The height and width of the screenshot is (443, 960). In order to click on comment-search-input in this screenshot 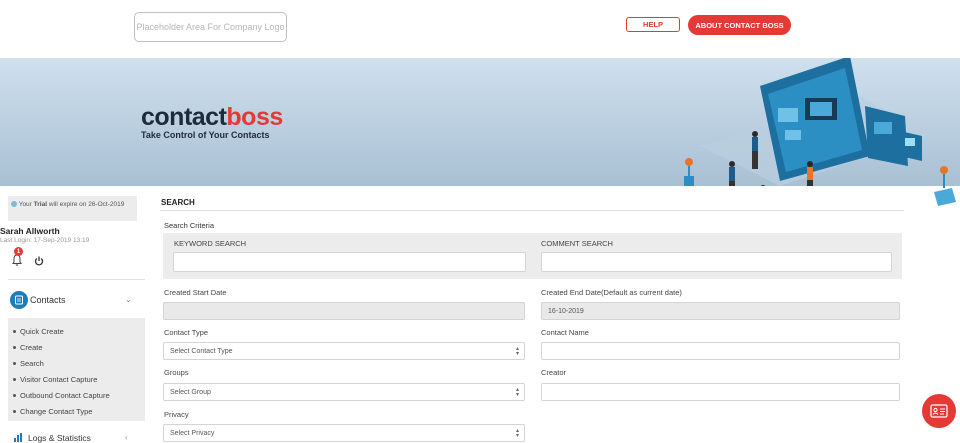, I will do `click(716, 262)`.